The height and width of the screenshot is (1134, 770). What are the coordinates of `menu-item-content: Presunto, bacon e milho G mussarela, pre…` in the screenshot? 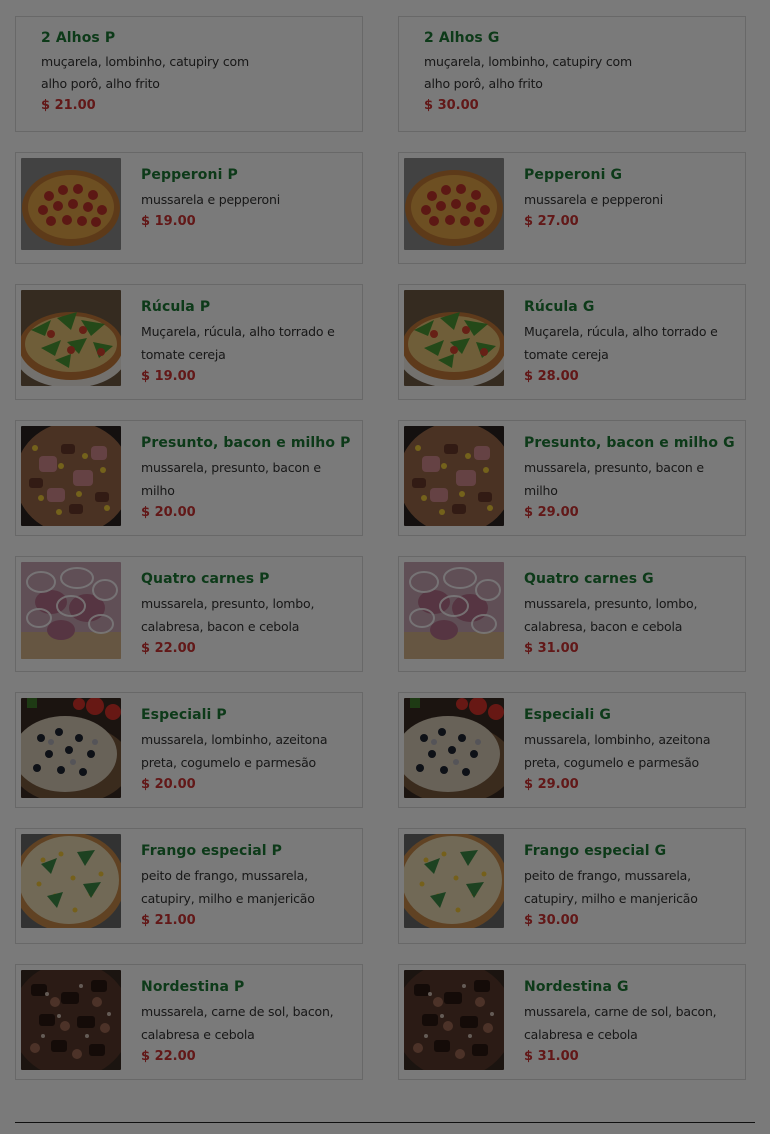 It's located at (629, 478).